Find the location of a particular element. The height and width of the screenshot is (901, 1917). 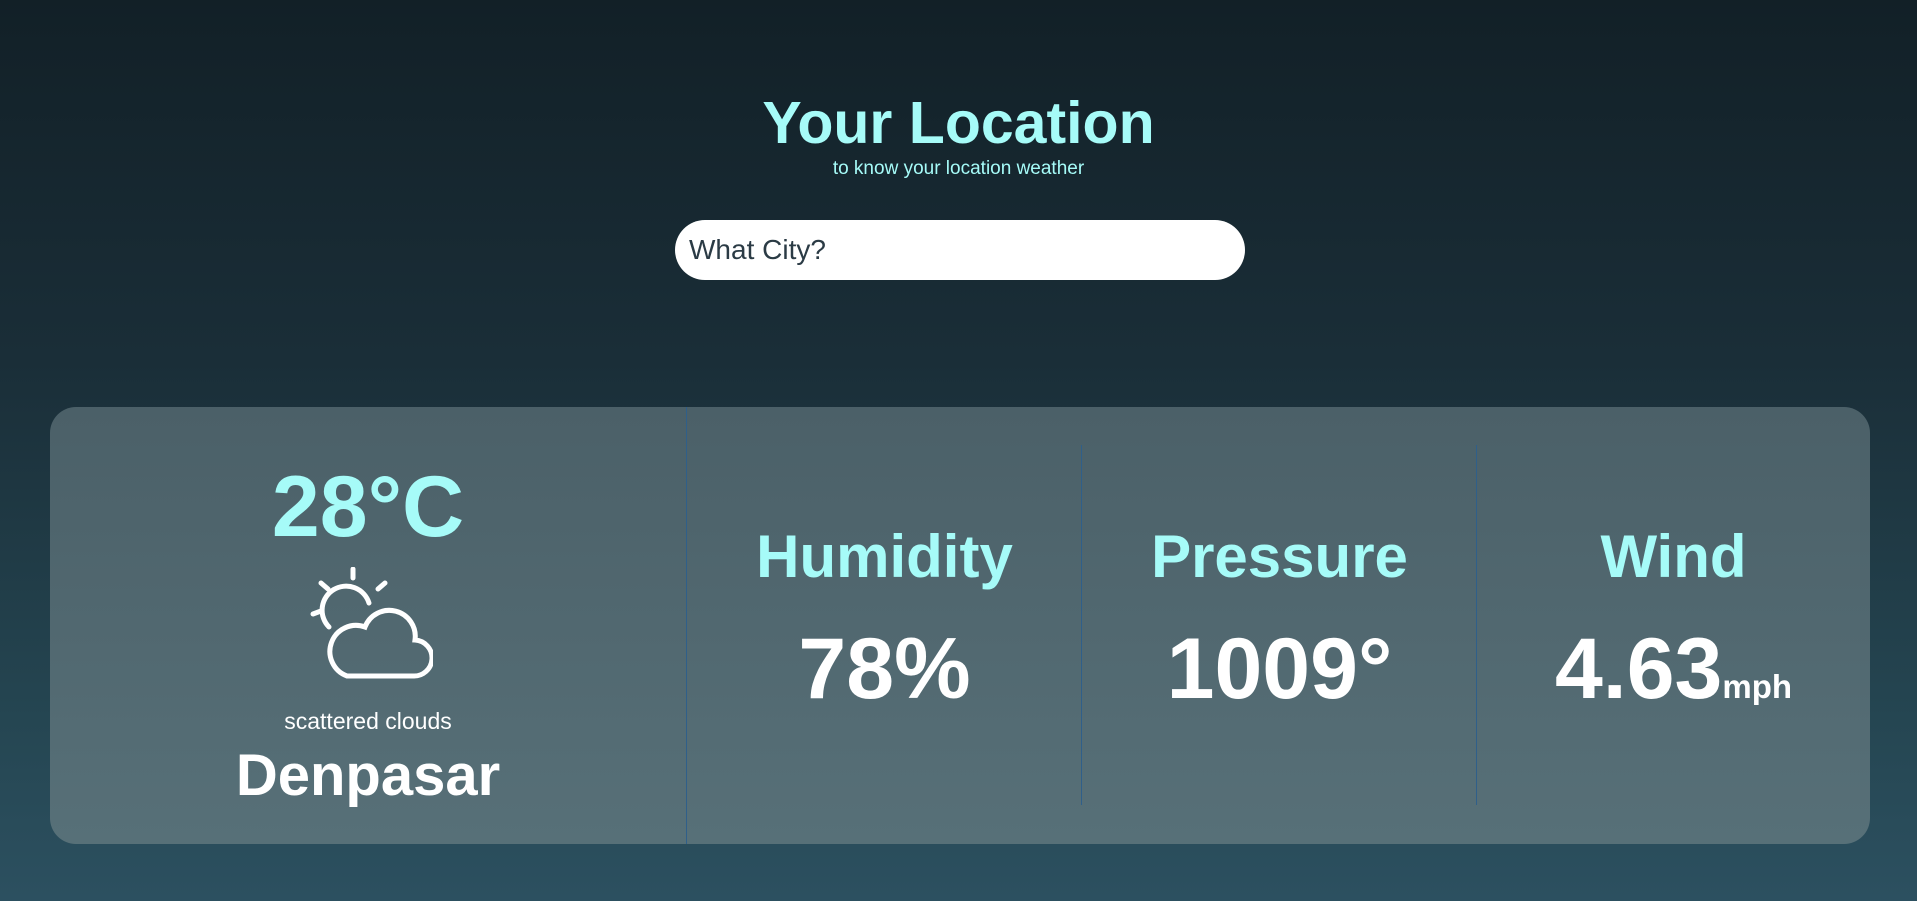

wind-value-row: 4.63mph is located at coordinates (1673, 669).